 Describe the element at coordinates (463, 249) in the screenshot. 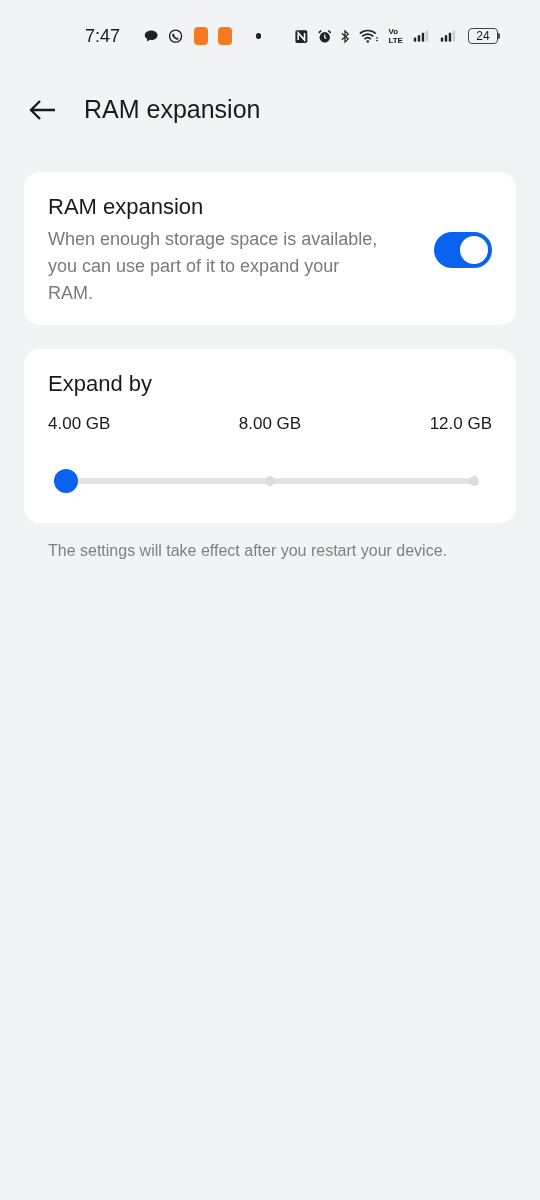

I see `toggle-switch` at that location.